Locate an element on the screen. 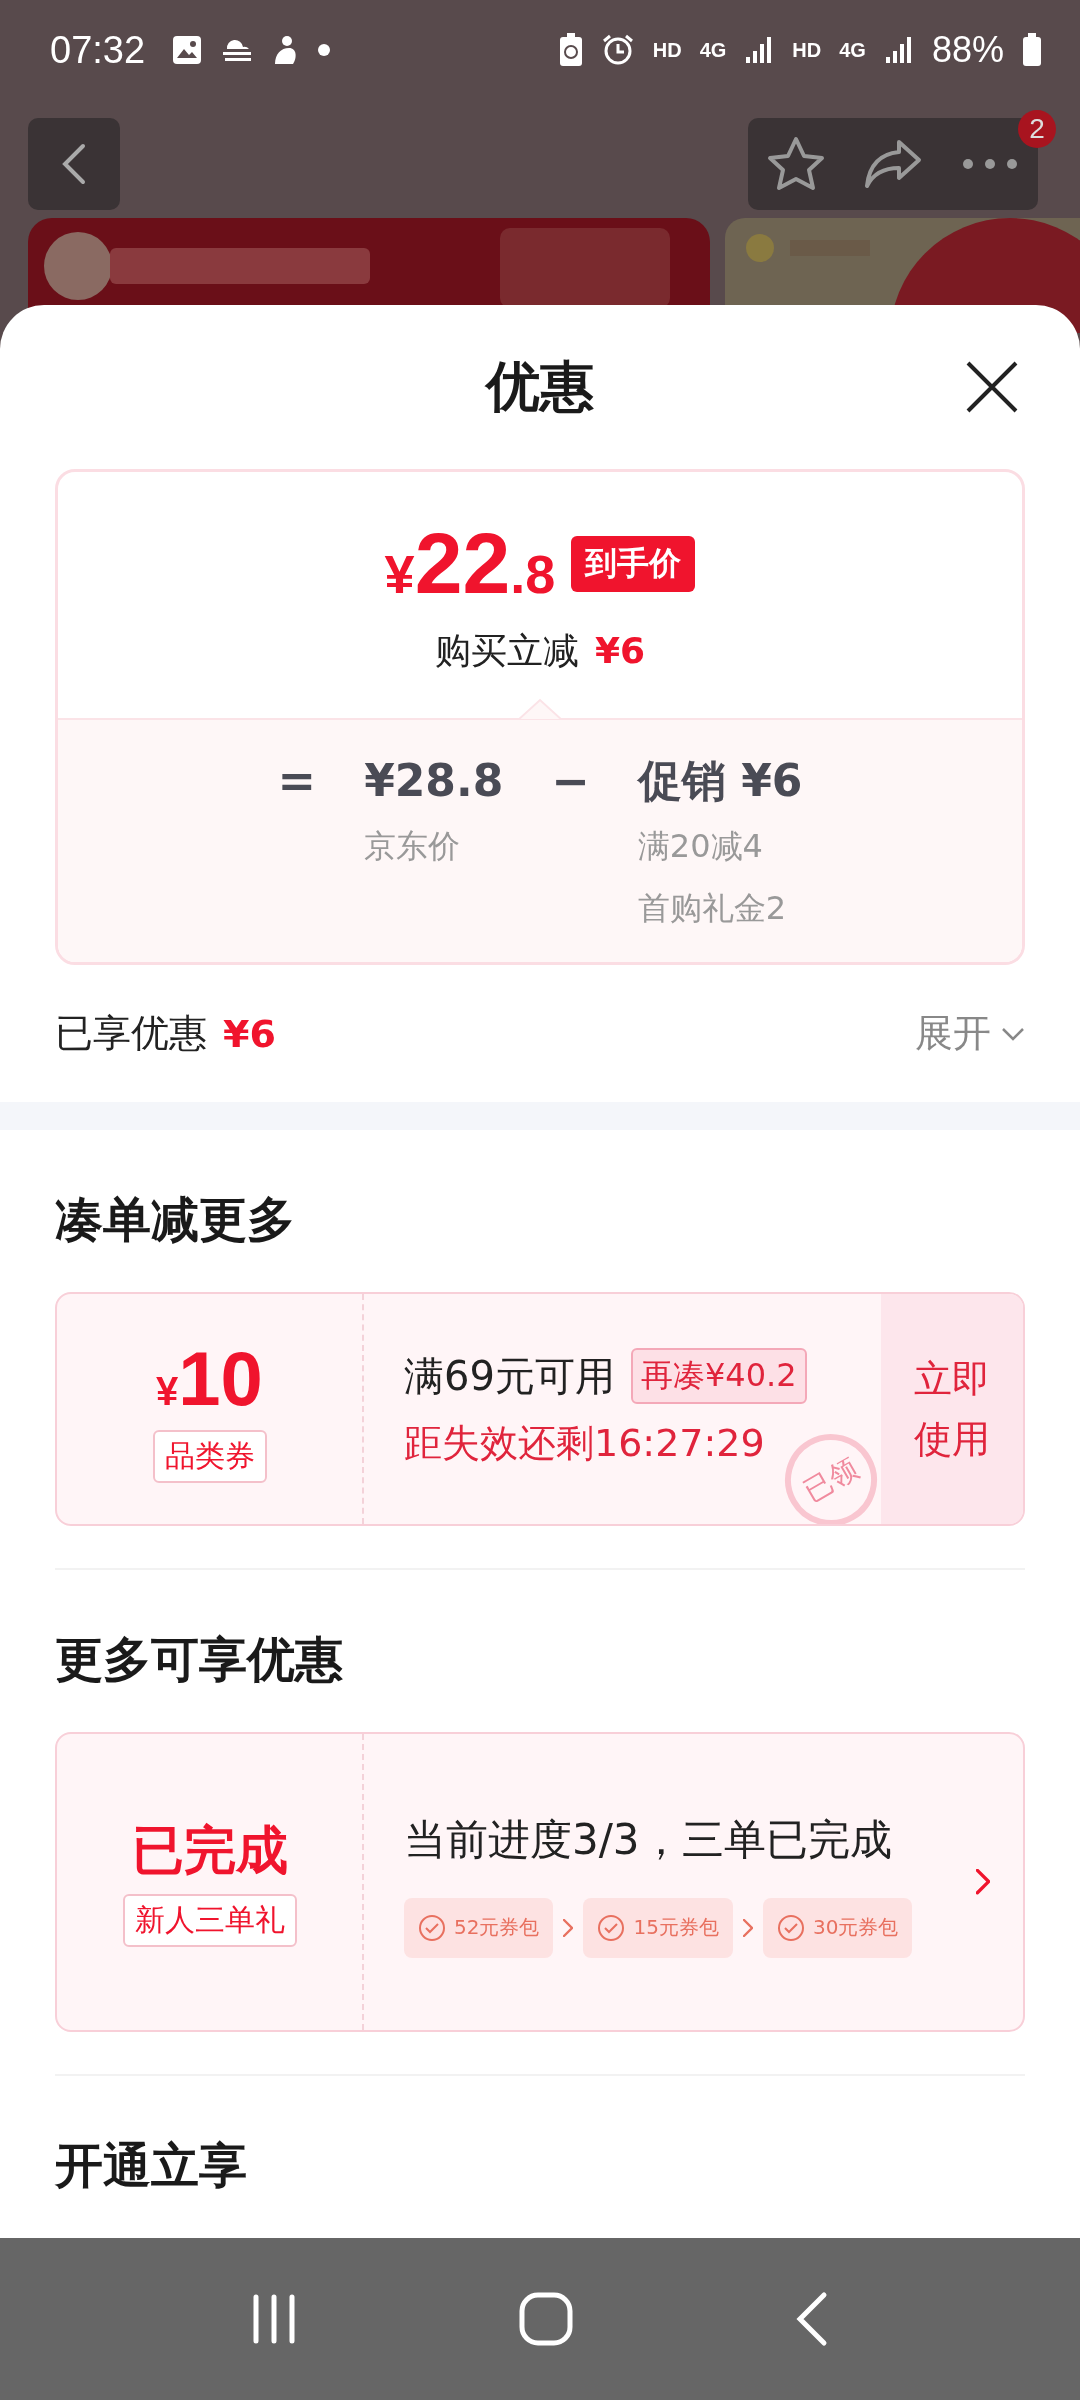 This screenshot has width=1080, height=2400. signal-icon is located at coordinates (898, 50).